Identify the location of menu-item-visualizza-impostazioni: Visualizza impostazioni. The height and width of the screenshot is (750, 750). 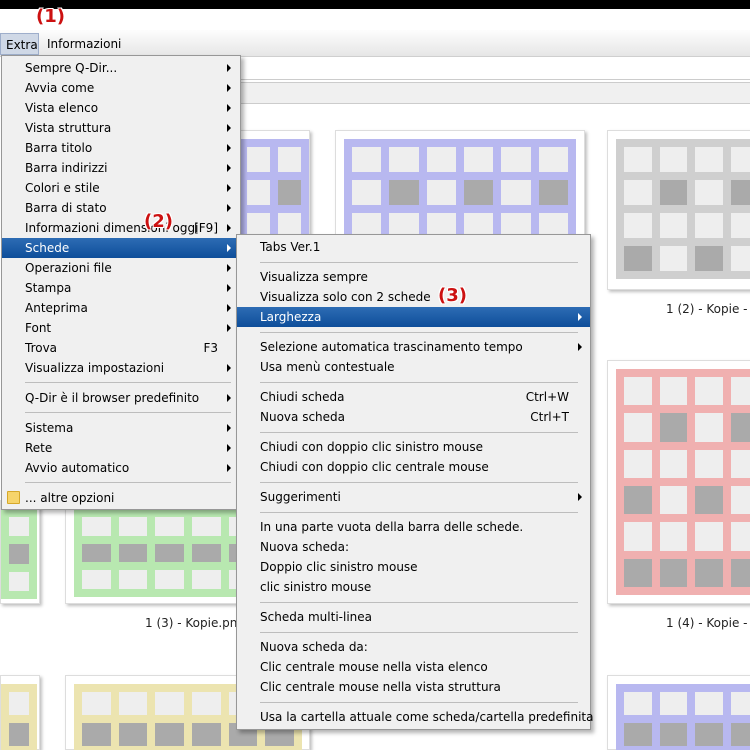
(121, 368).